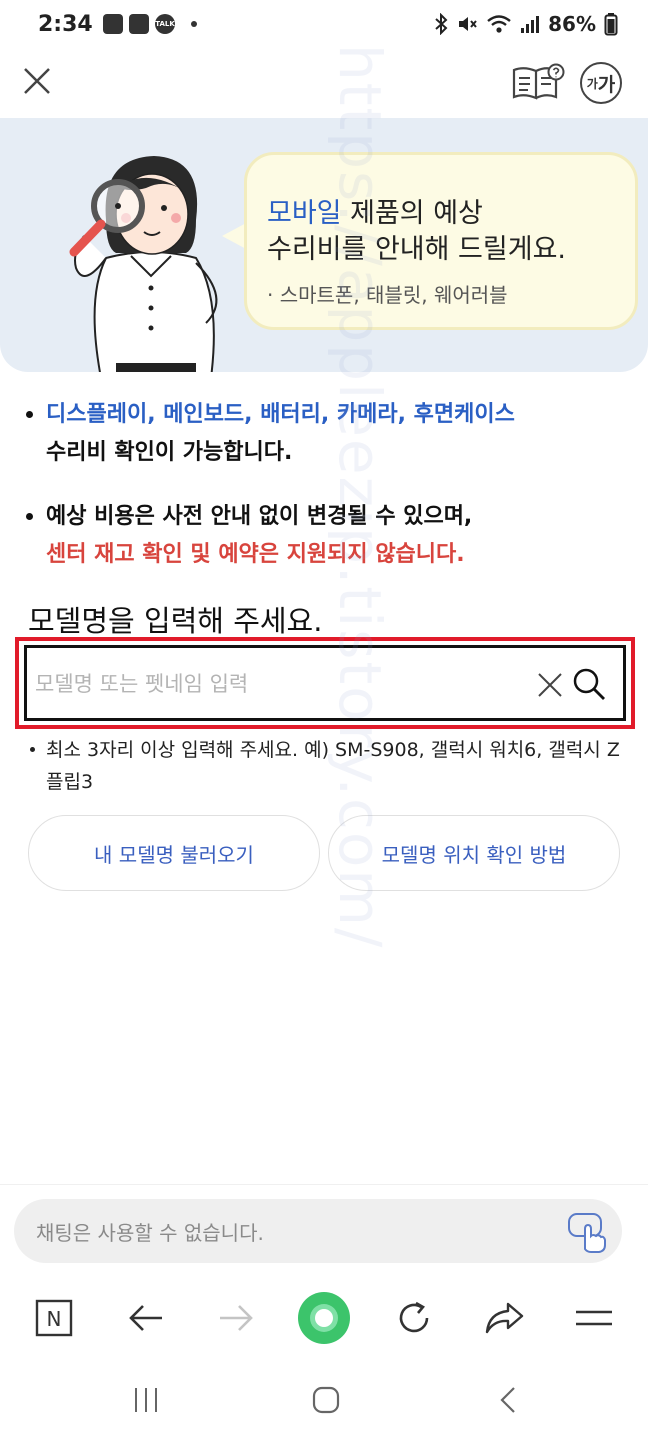  I want to click on status-left-icons: TALK, so click(150, 24).